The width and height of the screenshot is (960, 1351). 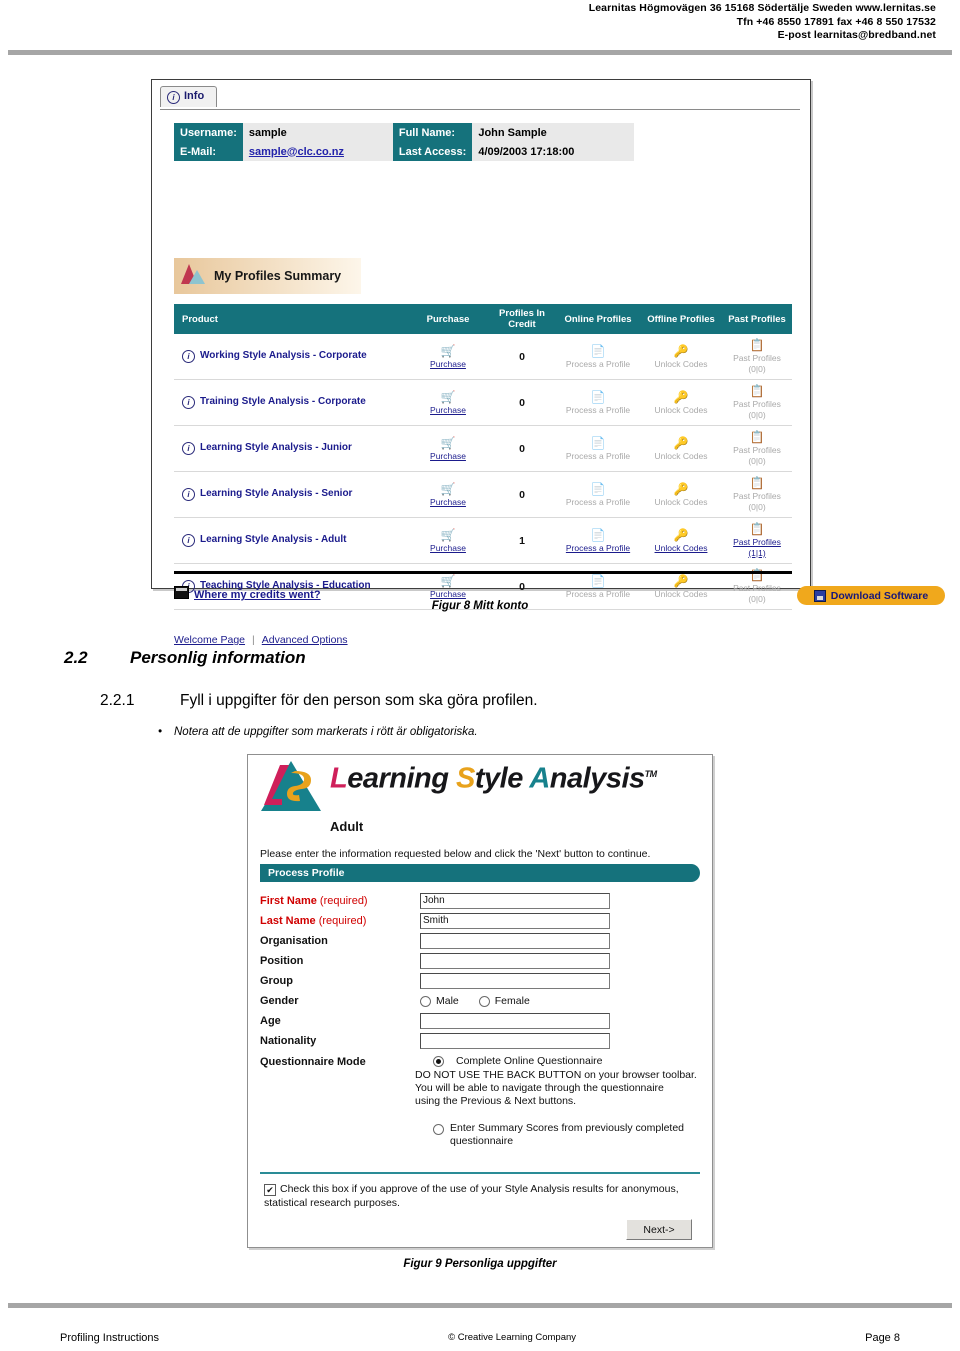 I want to click on section-heading-2-2: 2.2 Personlig information, so click(x=185, y=658).